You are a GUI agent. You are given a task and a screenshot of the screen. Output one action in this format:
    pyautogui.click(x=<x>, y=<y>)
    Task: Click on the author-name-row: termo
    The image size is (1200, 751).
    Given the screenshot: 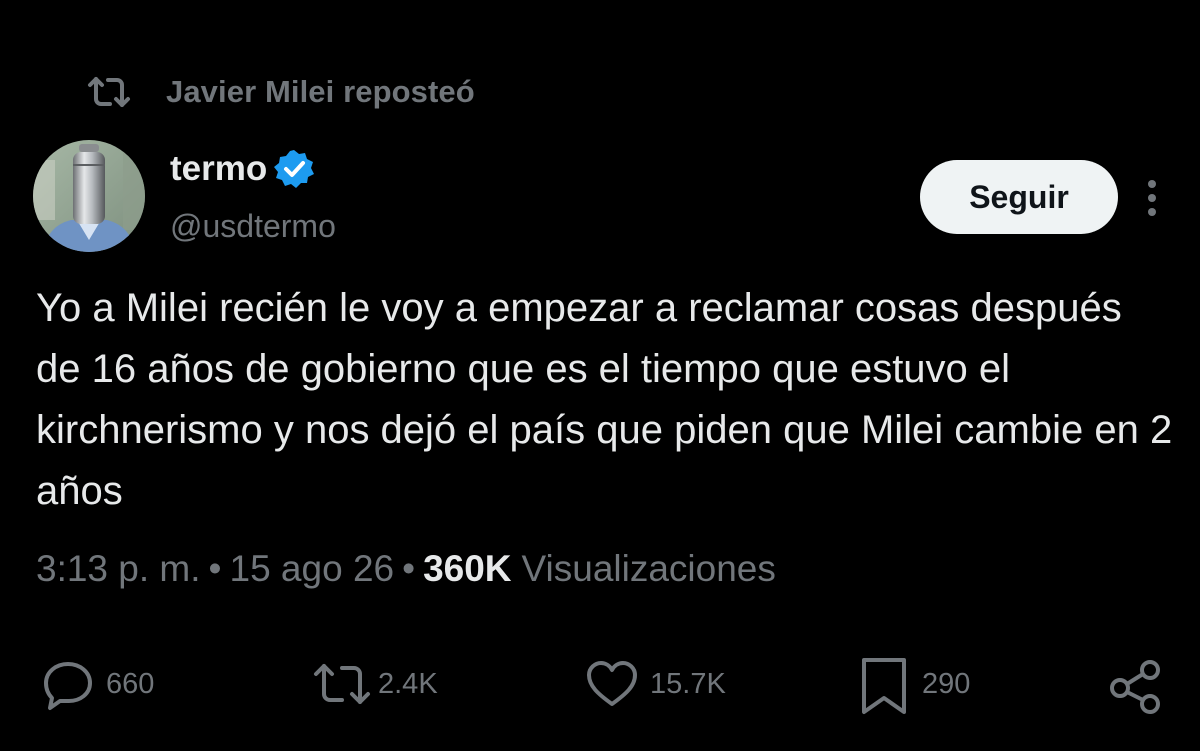 What is the action you would take?
    pyautogui.click(x=242, y=169)
    